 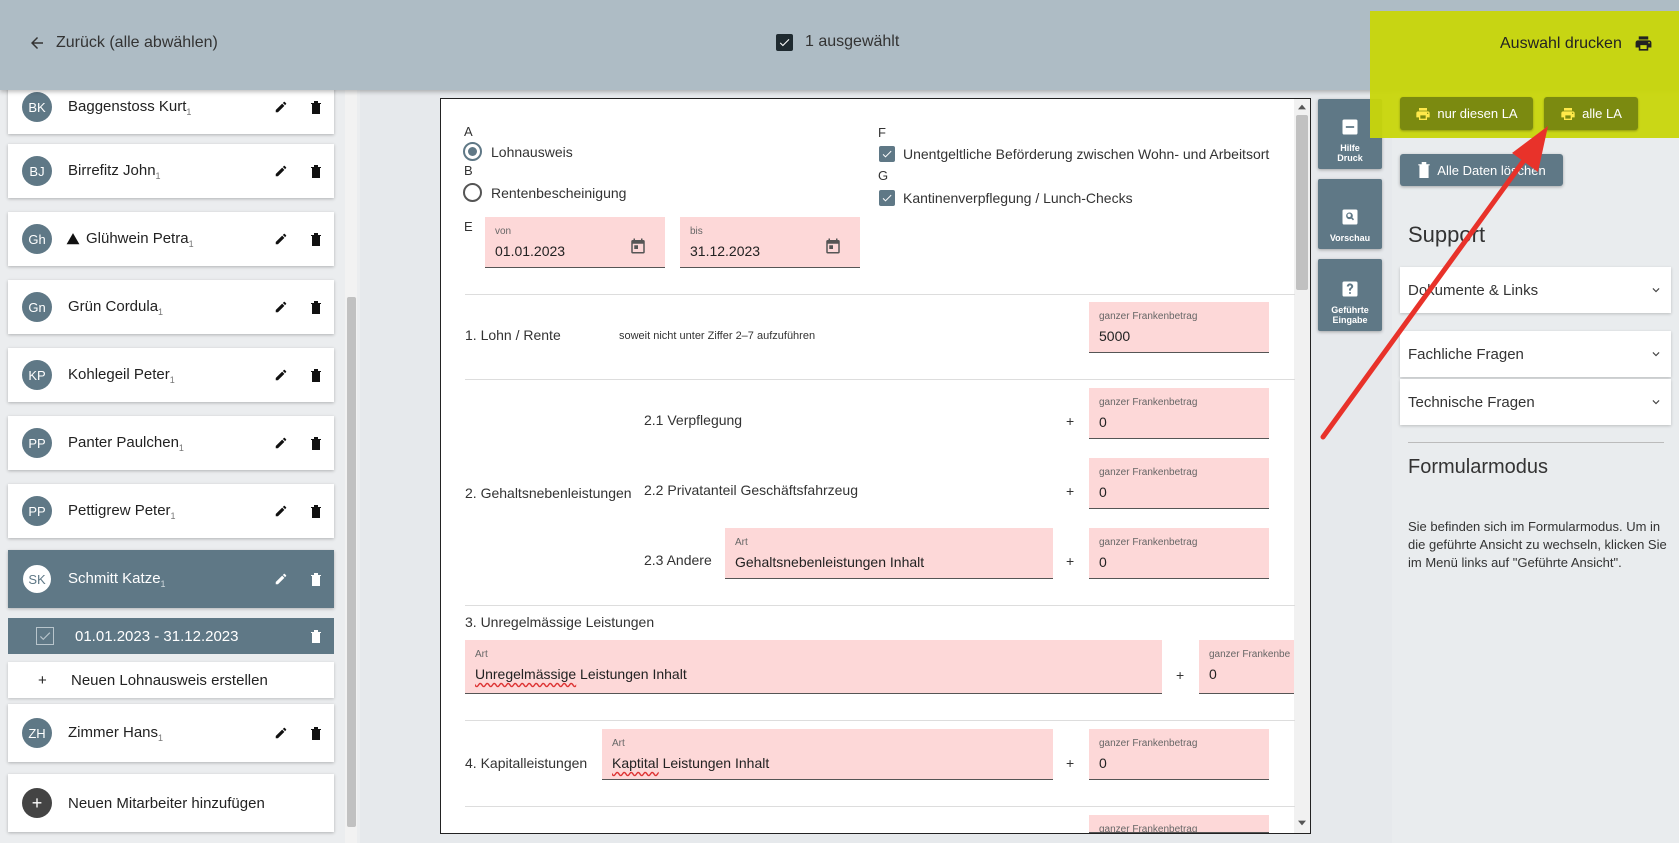 What do you see at coordinates (37, 43) in the screenshot?
I see `arrow-left-icon` at bounding box center [37, 43].